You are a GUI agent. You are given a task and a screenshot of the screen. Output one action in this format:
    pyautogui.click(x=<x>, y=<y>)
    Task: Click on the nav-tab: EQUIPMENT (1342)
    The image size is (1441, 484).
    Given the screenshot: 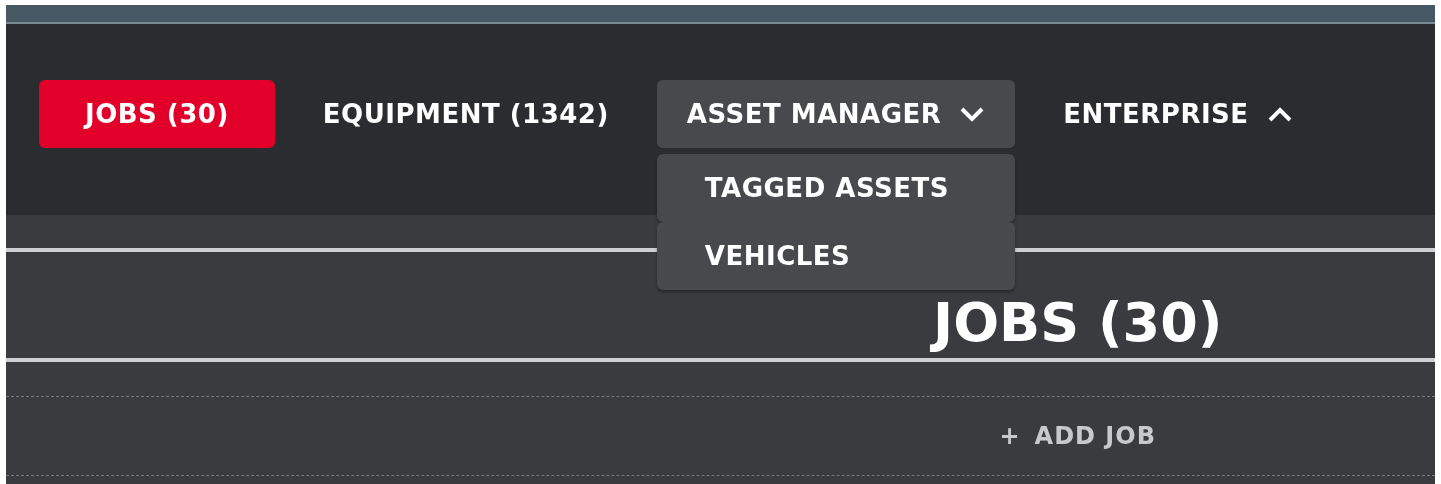 What is the action you would take?
    pyautogui.click(x=465, y=114)
    